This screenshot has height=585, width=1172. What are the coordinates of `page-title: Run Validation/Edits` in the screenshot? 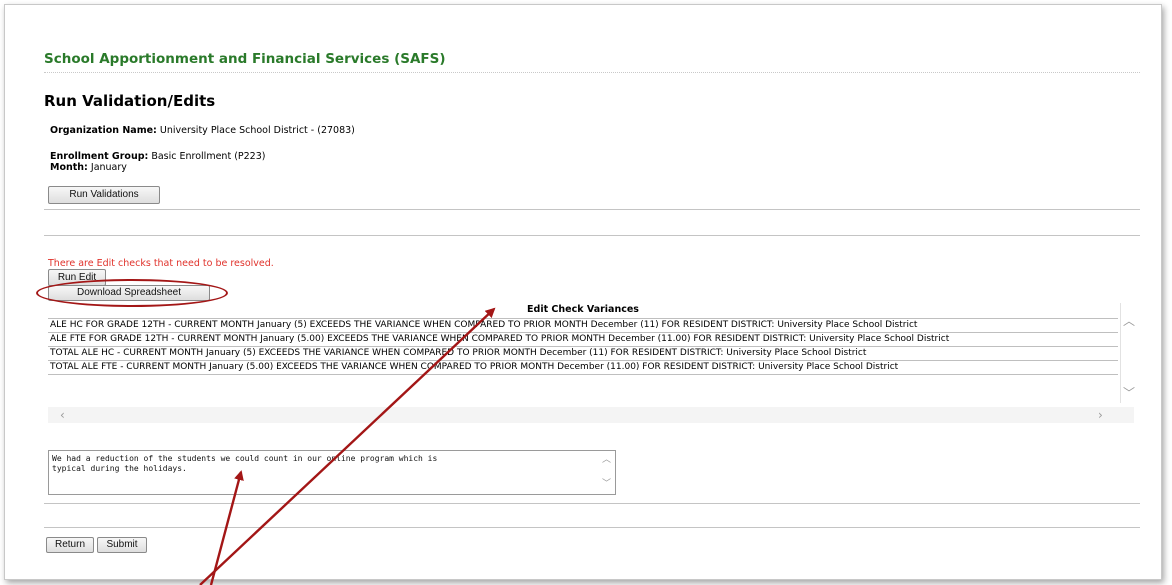 It's located at (130, 101).